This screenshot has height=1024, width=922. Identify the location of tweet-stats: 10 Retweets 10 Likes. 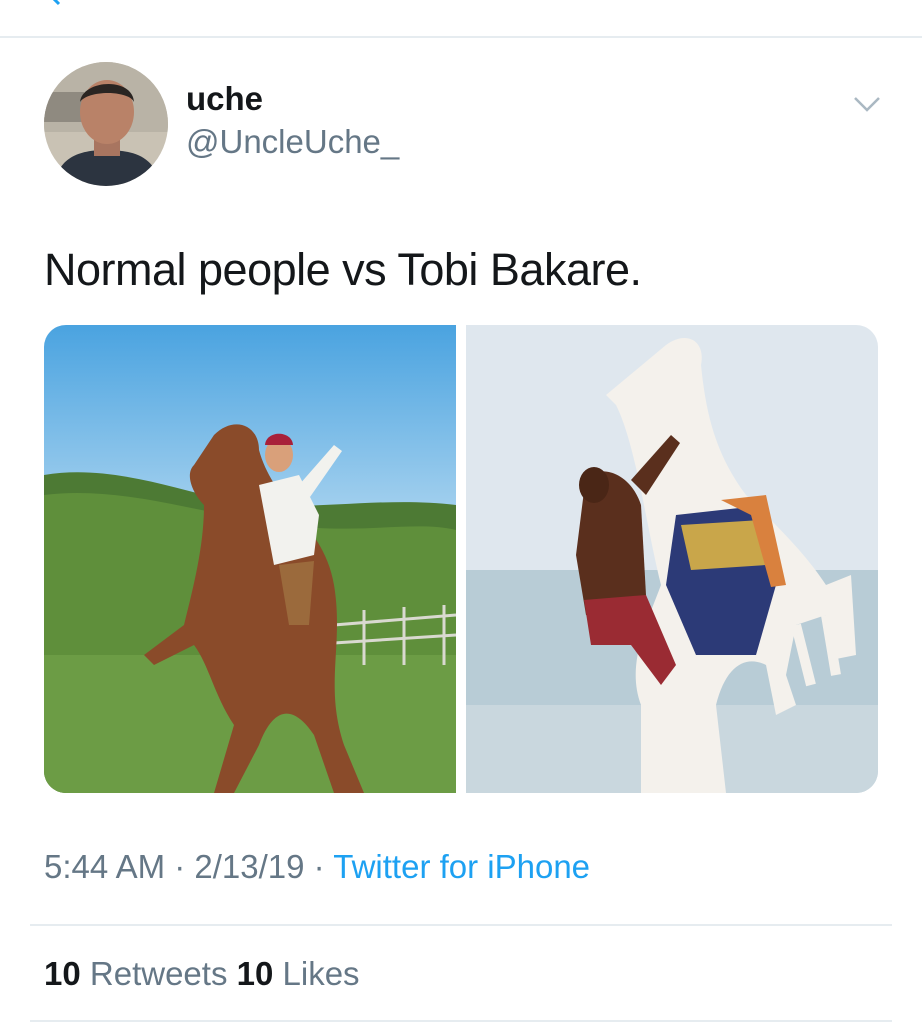
(202, 974).